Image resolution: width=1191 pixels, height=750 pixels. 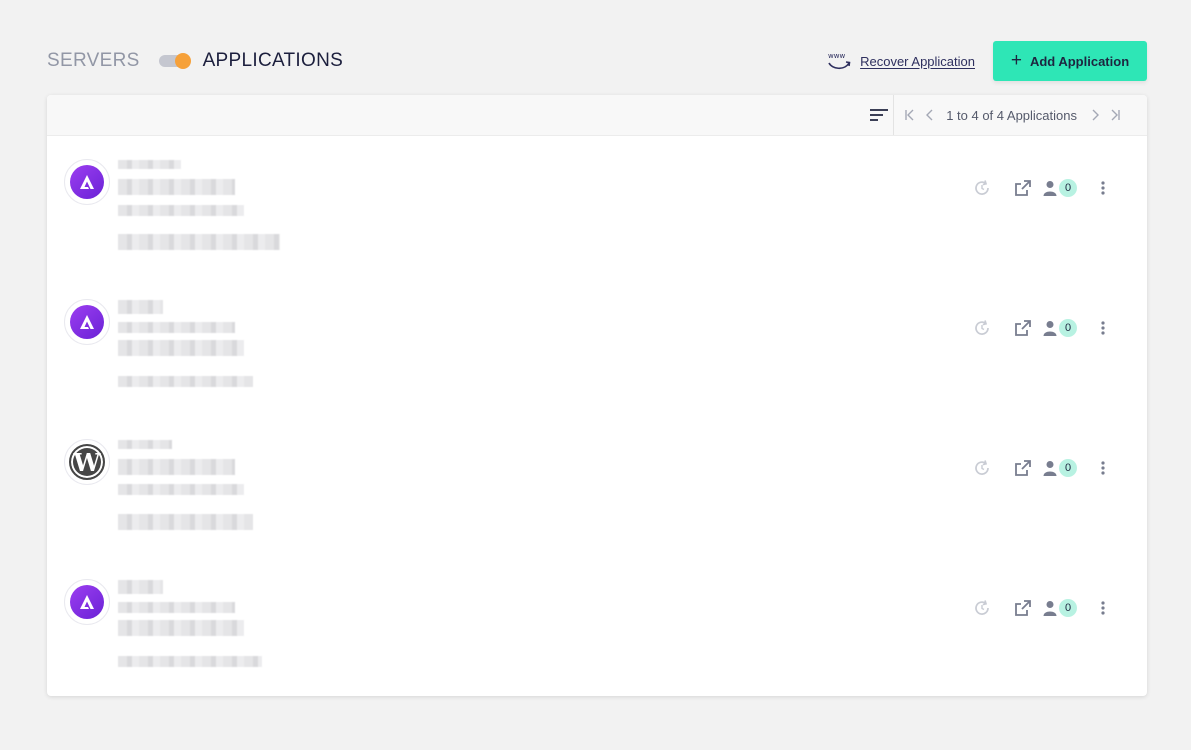 What do you see at coordinates (597, 115) in the screenshot?
I see `list-toolbar: 1 to 4 of 4 Applications` at bounding box center [597, 115].